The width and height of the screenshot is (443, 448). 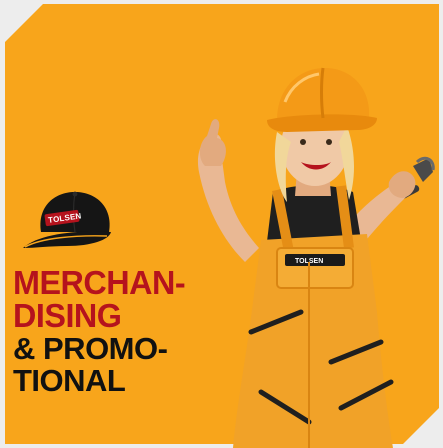 What do you see at coordinates (322, 99) in the screenshot?
I see `hard-hat-icon` at bounding box center [322, 99].